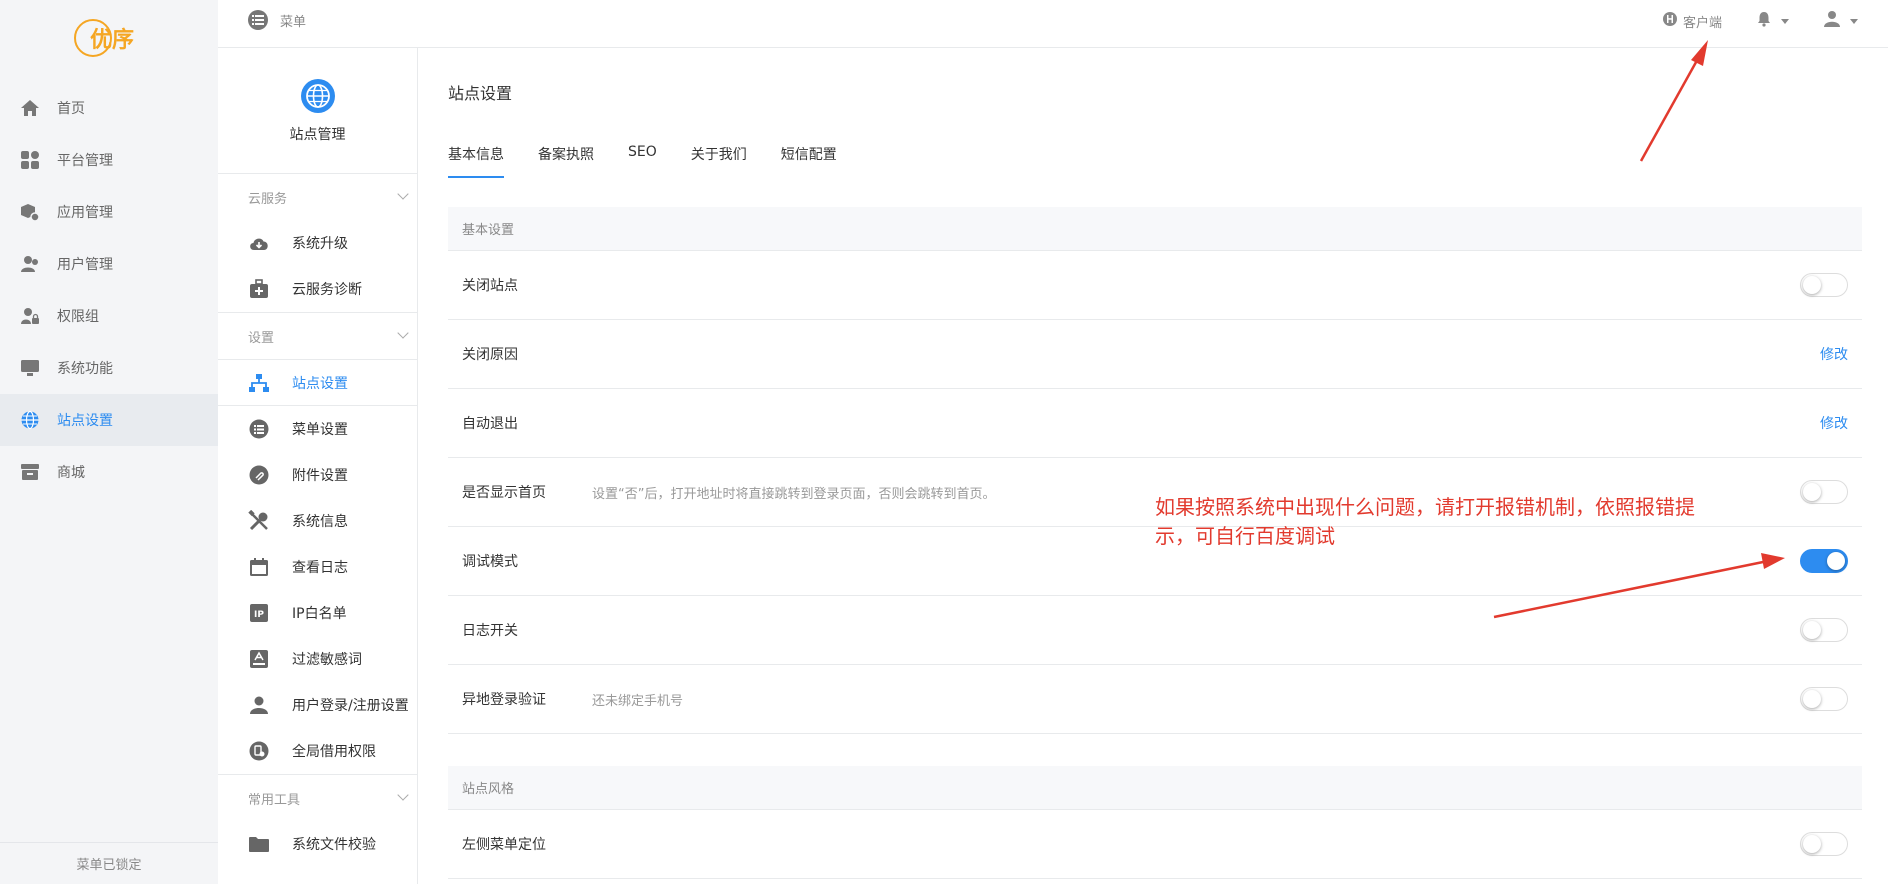 This screenshot has height=884, width=1888. Describe the element at coordinates (1824, 285) in the screenshot. I see `close-site-toggle` at that location.